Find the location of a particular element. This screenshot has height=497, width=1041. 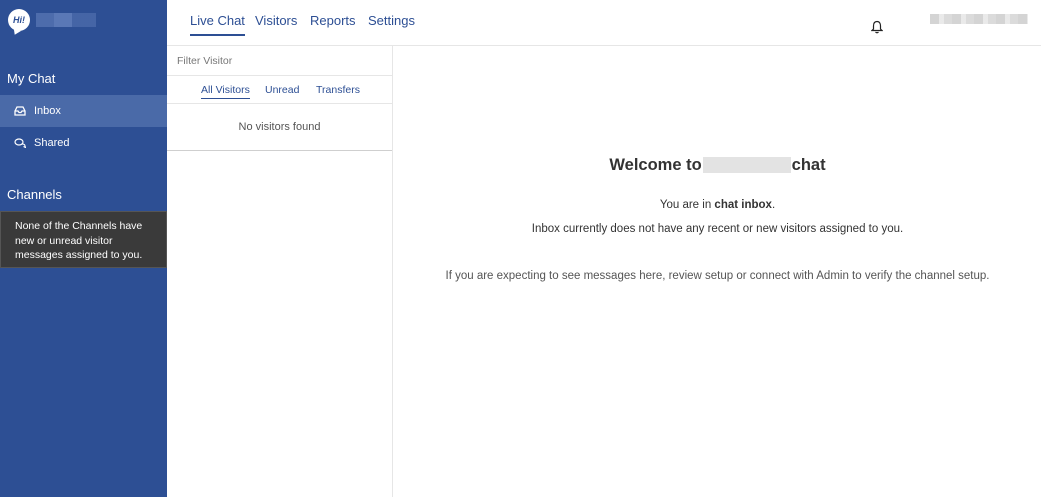

welcome-heading: Welcome to chat is located at coordinates (717, 165).